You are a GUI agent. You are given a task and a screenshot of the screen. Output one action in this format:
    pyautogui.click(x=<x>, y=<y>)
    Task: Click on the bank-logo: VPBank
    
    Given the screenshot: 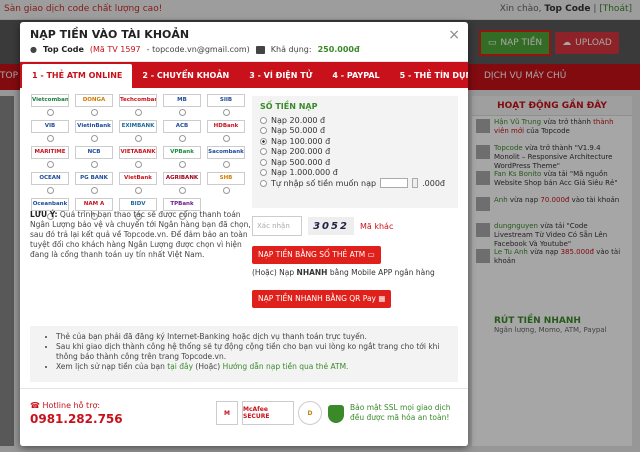 What is the action you would take?
    pyautogui.click(x=182, y=152)
    